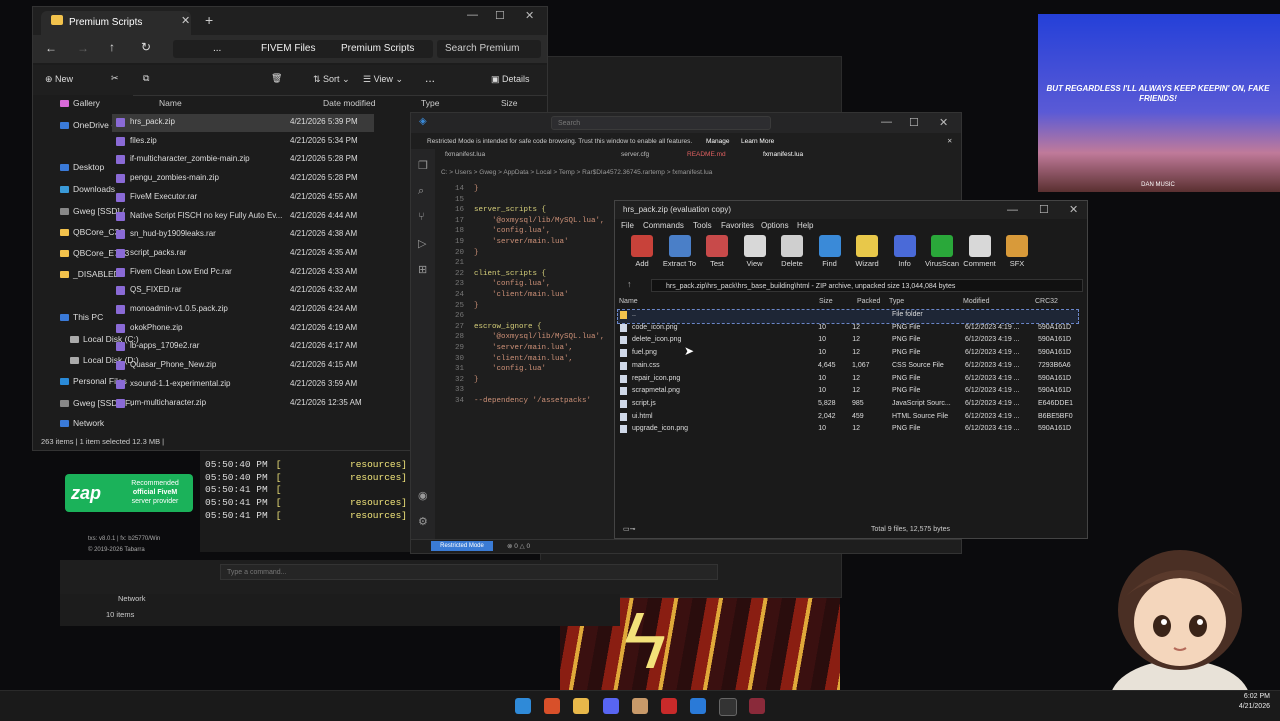 The width and height of the screenshot is (1280, 721). What do you see at coordinates (627, 225) in the screenshot?
I see `menu-file: File` at bounding box center [627, 225].